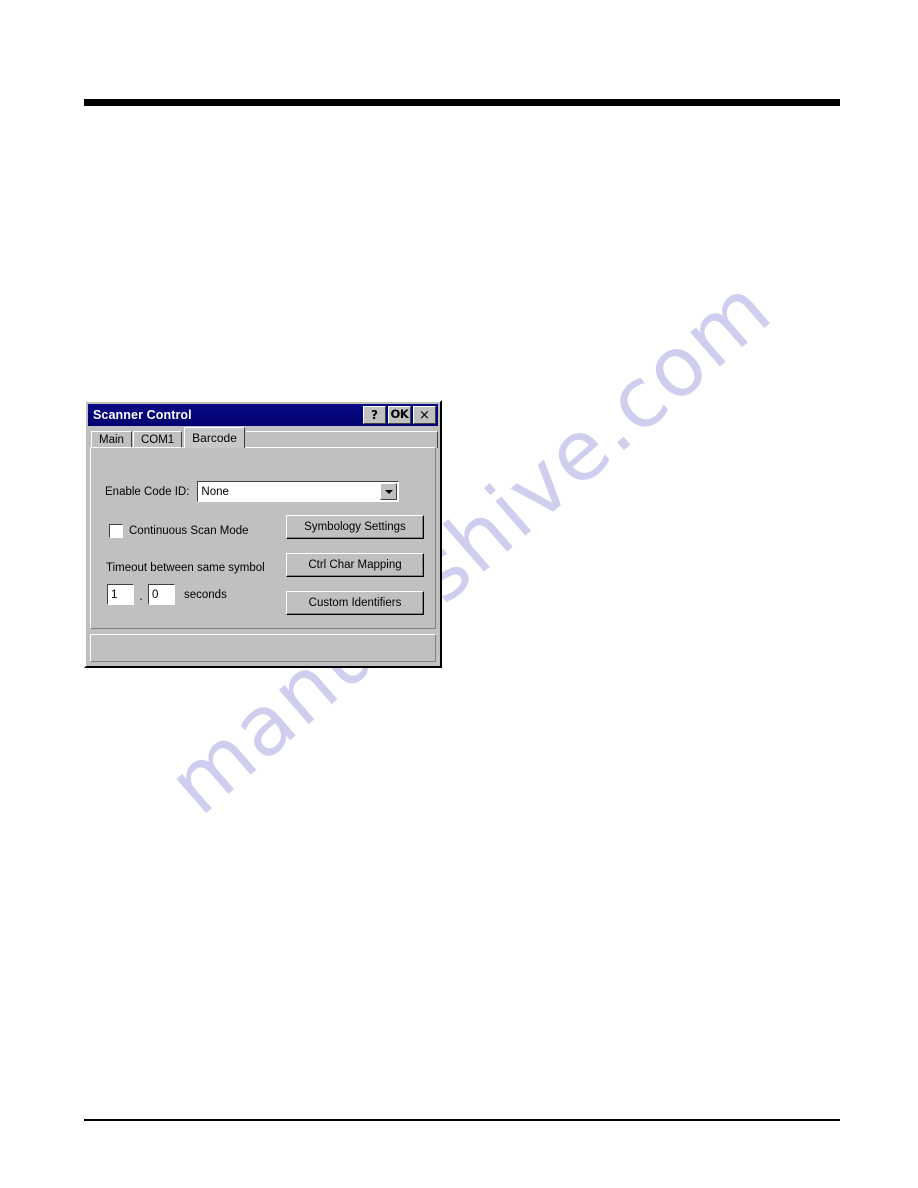 The height and width of the screenshot is (1188, 918). I want to click on footer-rule, so click(462, 1120).